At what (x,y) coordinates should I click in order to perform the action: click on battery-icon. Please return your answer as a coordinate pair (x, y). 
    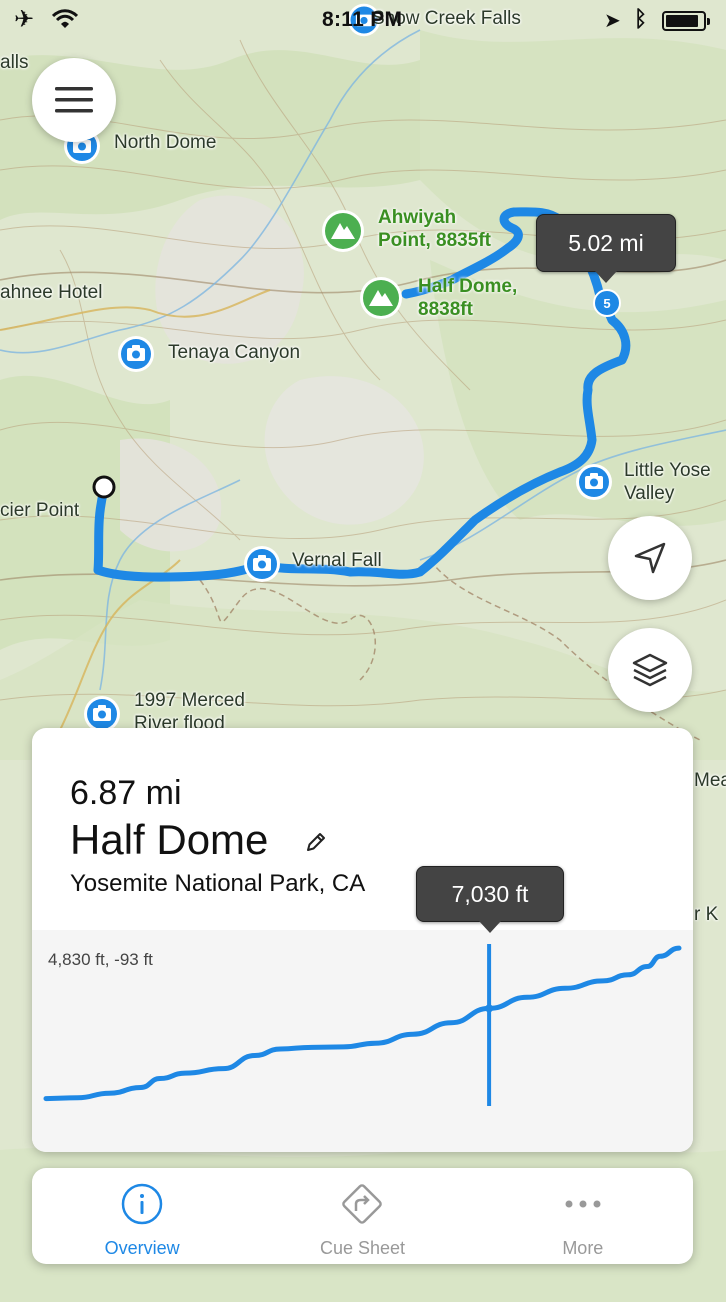
    Looking at the image, I should click on (686, 21).